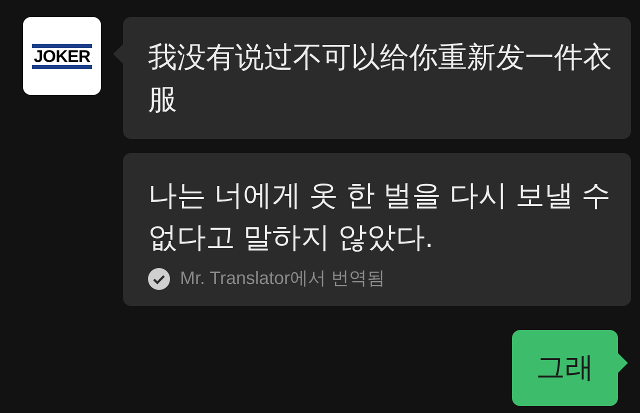  I want to click on translator-note: Mr. Translator에서 번역됨, so click(283, 278).